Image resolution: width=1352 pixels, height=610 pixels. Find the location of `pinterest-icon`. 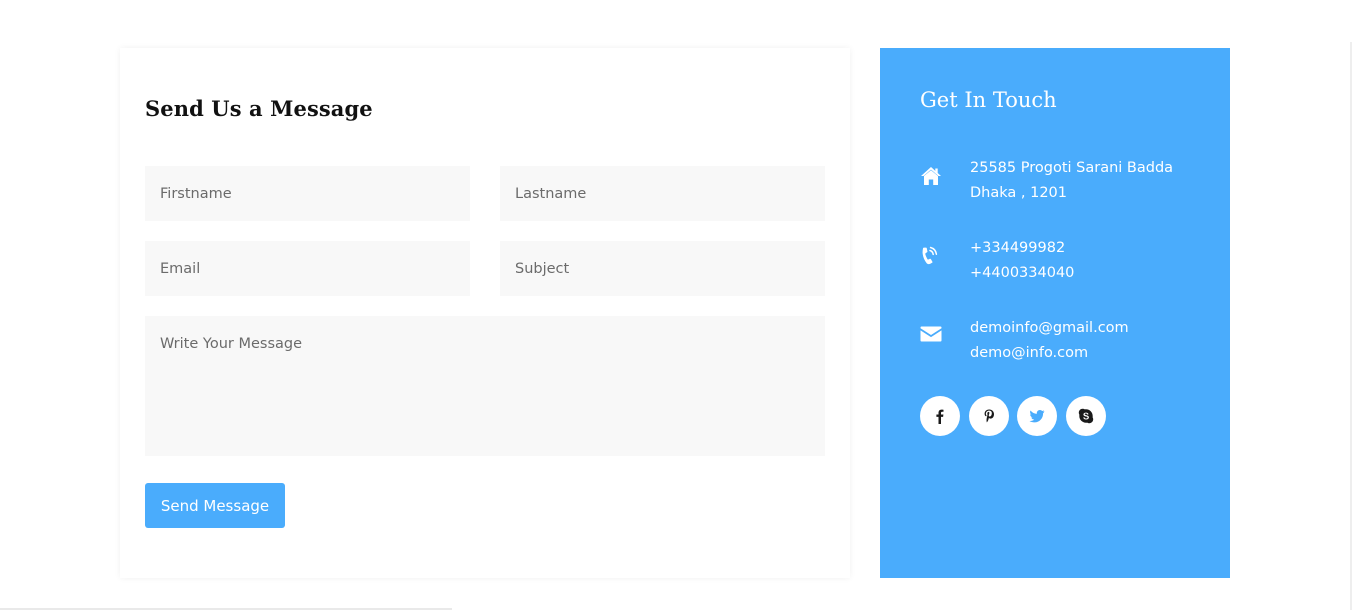

pinterest-icon is located at coordinates (989, 416).